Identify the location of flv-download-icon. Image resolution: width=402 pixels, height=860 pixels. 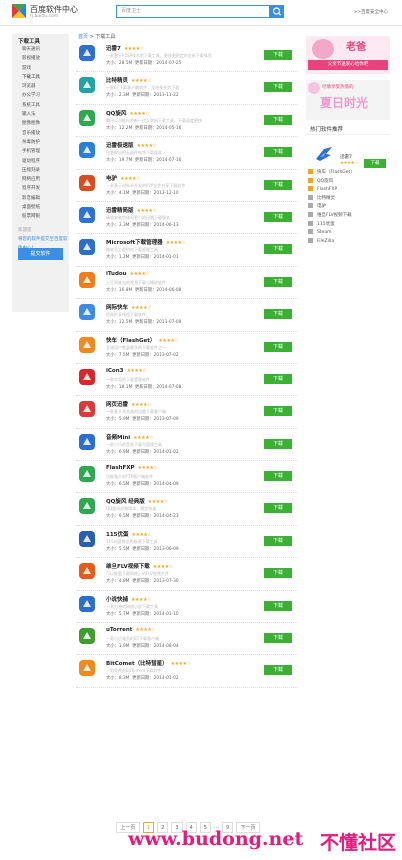
(87, 571).